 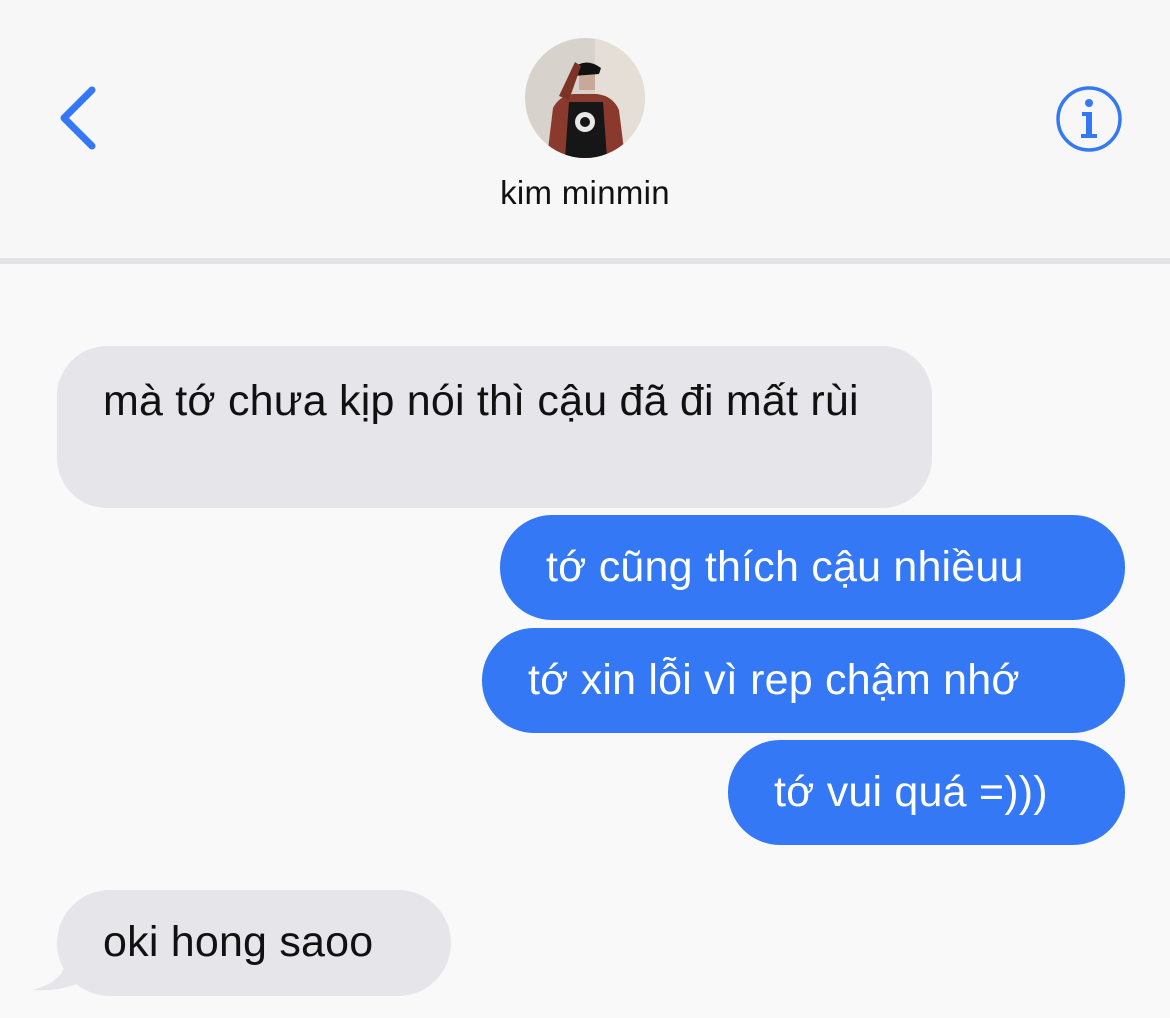 What do you see at coordinates (585, 261) in the screenshot?
I see `header-divider` at bounding box center [585, 261].